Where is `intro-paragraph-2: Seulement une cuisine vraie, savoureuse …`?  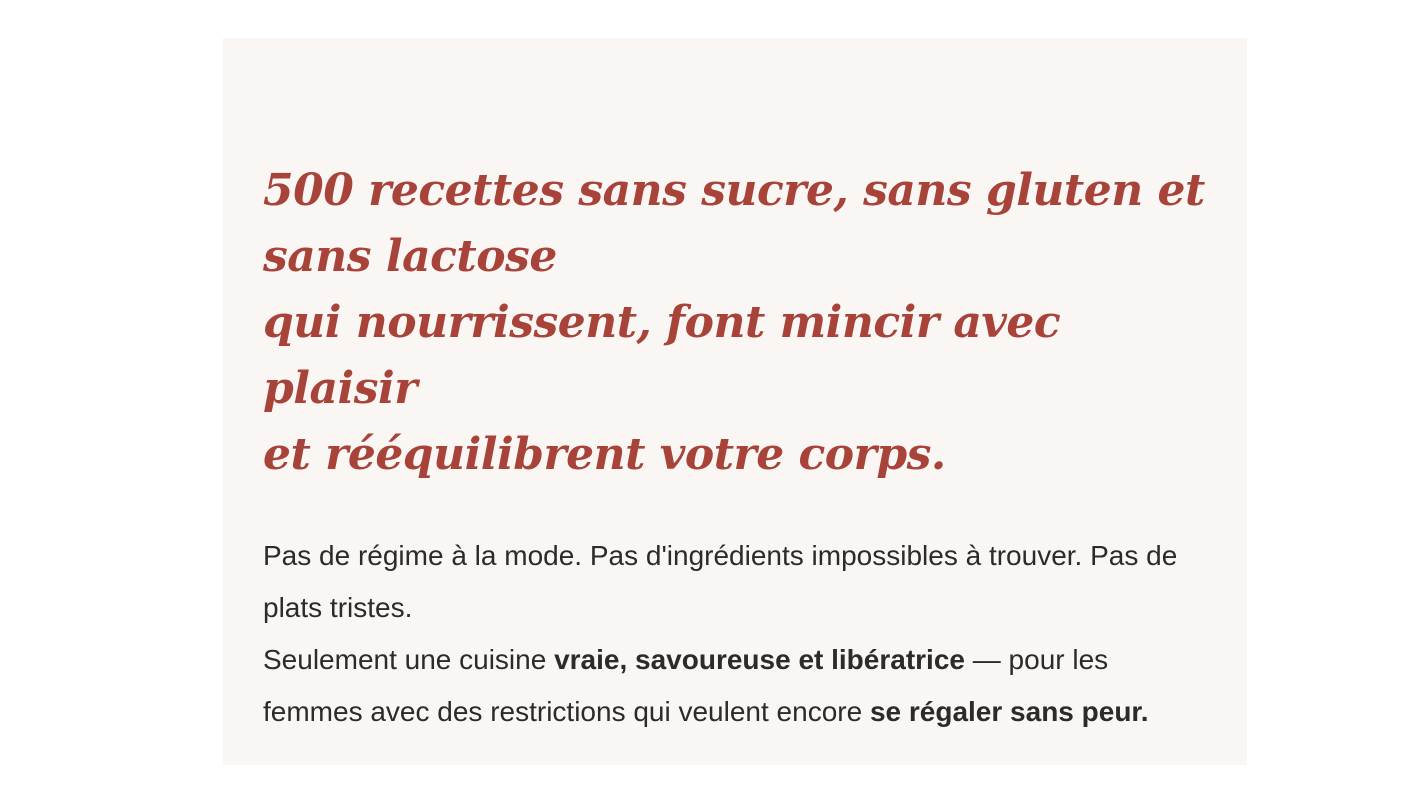
intro-paragraph-2: Seulement une cuisine vraie, savoureuse … is located at coordinates (735, 686).